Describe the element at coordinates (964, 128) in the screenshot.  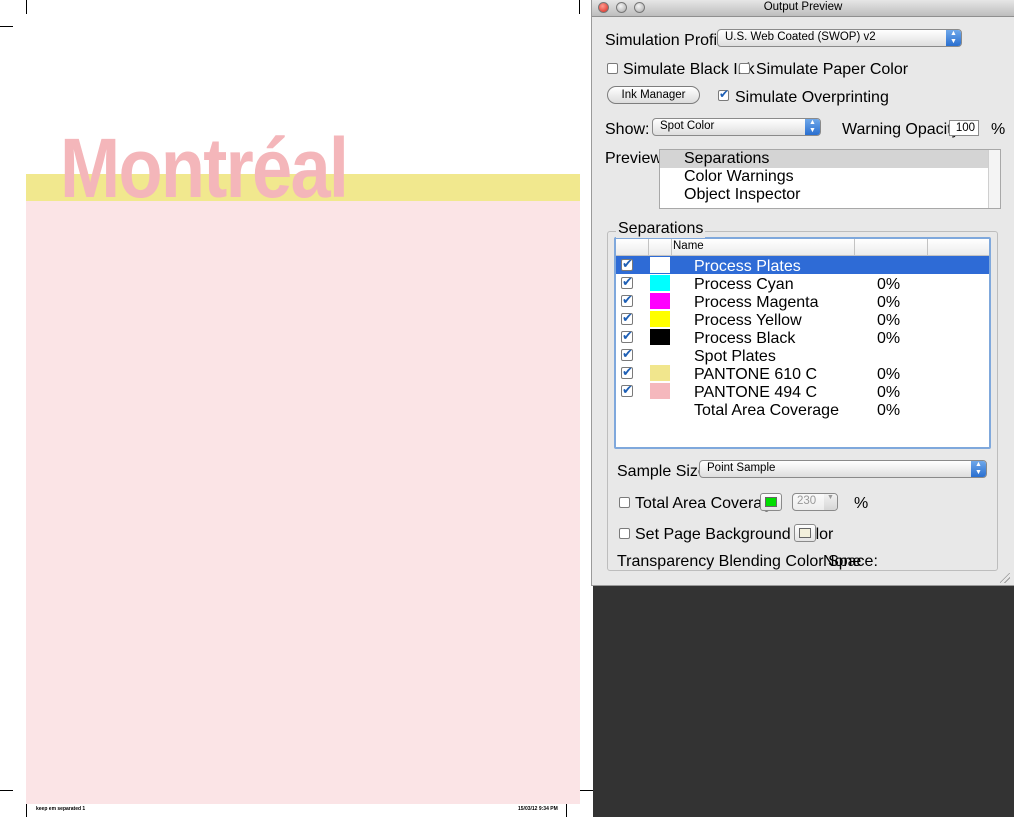
I see `warning-opacity-input: 100` at that location.